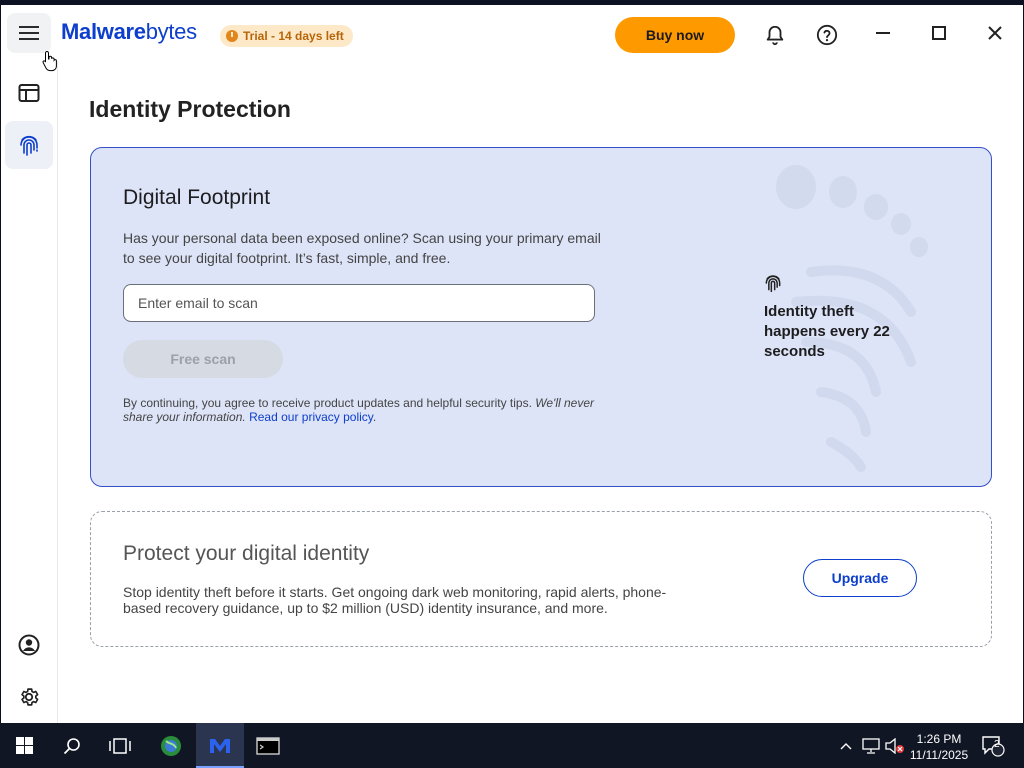 This screenshot has height=768, width=1024. What do you see at coordinates (293, 36) in the screenshot?
I see `trial-badge-text: Trial - 14 days left` at bounding box center [293, 36].